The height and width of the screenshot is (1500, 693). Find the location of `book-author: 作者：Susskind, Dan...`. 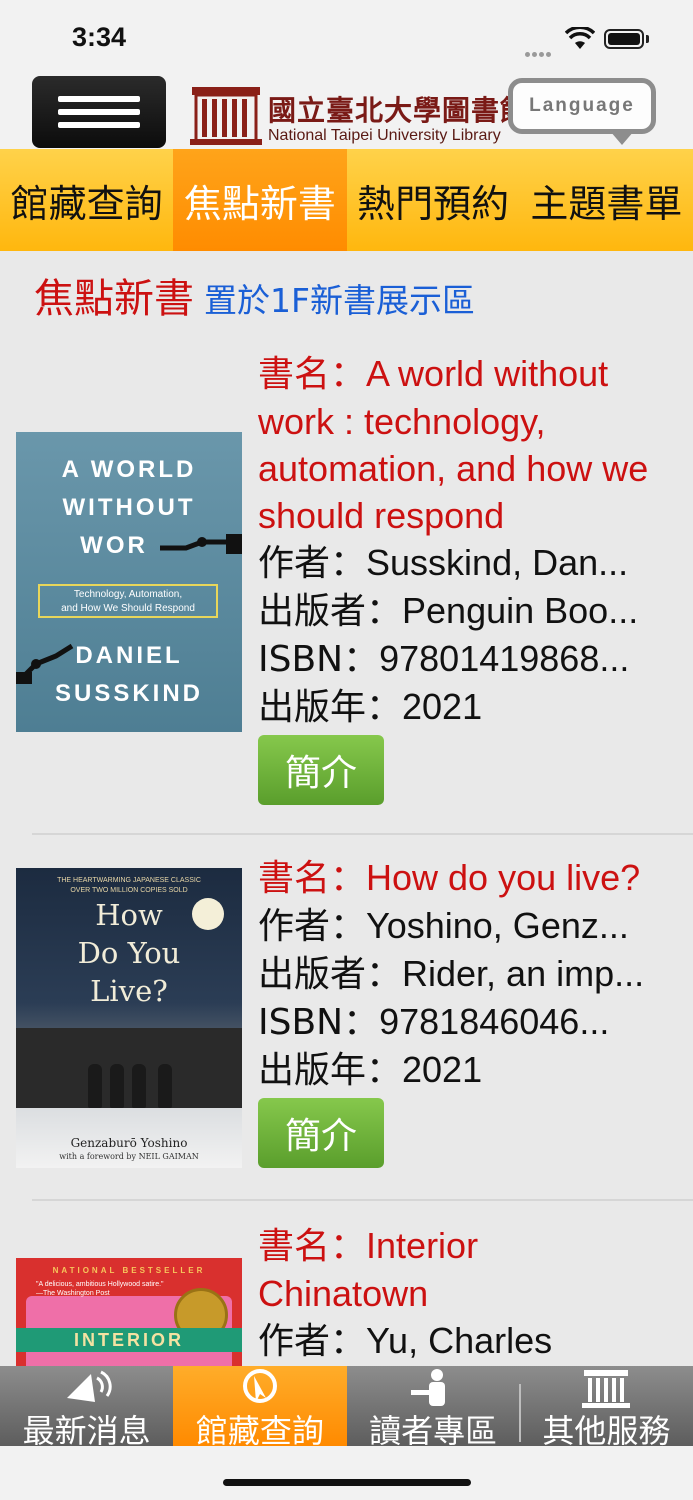

book-author: 作者：Susskind, Dan... is located at coordinates (443, 563).